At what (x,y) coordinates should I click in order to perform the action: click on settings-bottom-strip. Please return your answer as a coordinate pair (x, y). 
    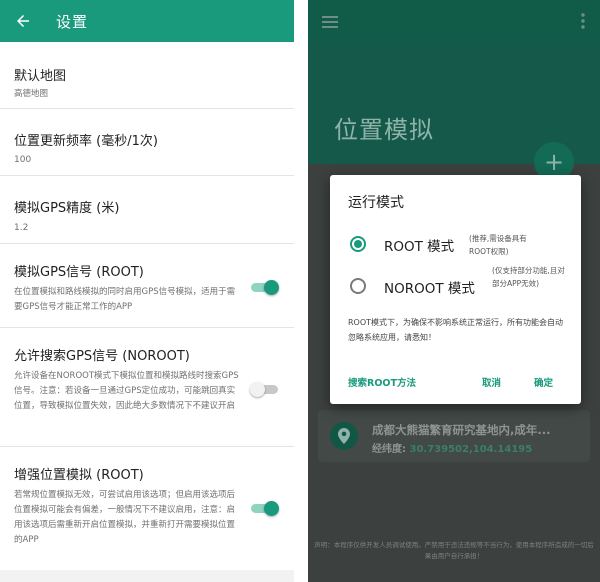
    Looking at the image, I should click on (147, 576).